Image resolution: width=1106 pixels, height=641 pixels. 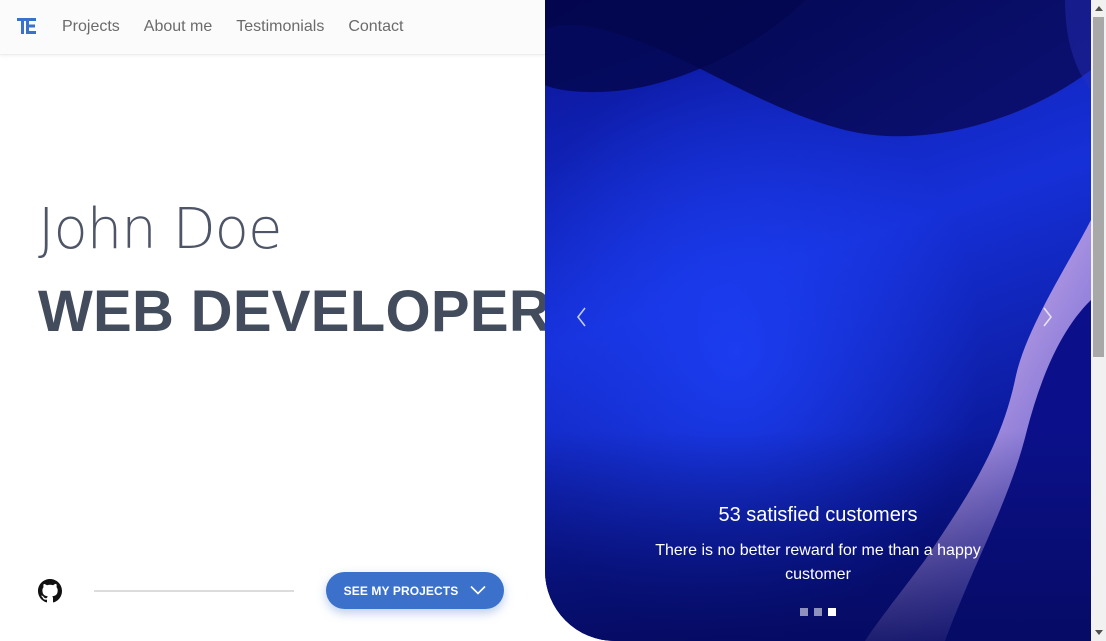 I want to click on scrollbar-thumb, so click(x=1098, y=187).